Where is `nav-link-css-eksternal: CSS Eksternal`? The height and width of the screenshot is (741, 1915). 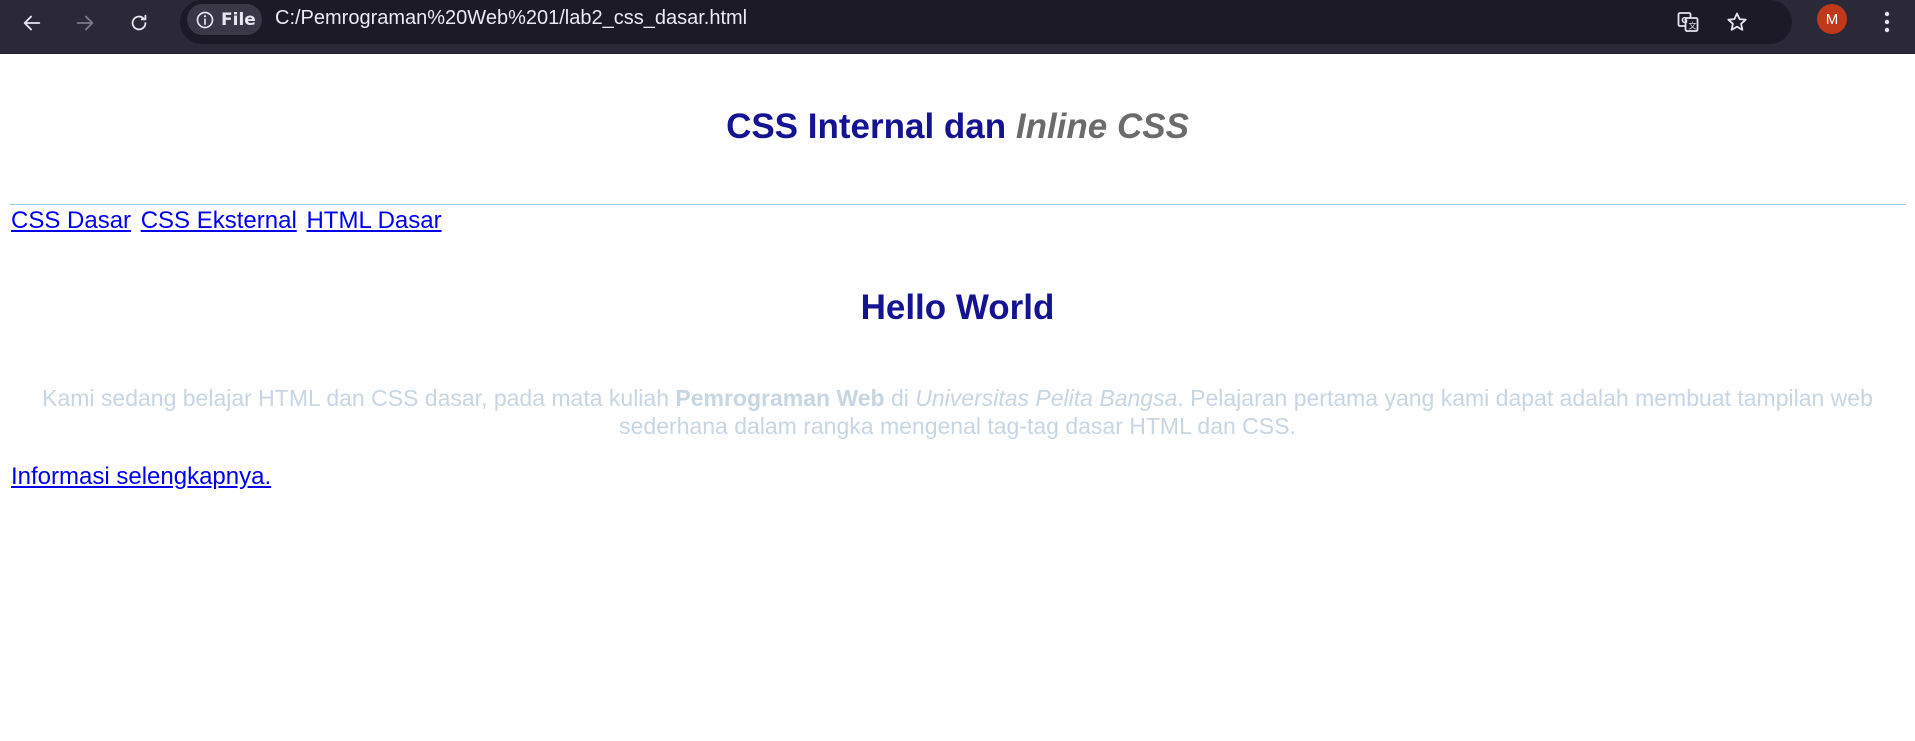 nav-link-css-eksternal: CSS Eksternal is located at coordinates (219, 220).